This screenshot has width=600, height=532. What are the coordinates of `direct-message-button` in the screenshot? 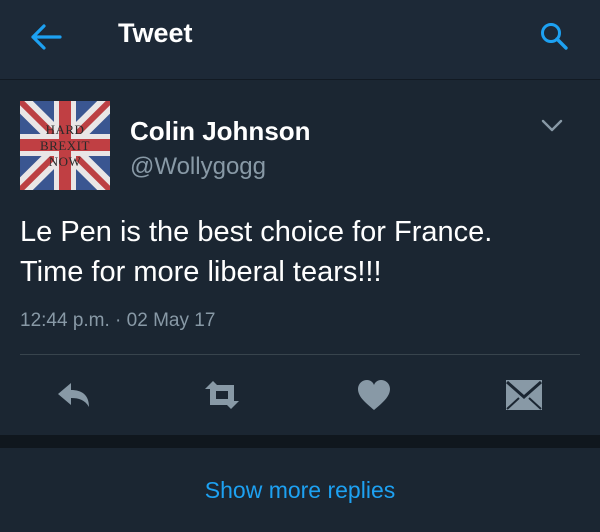 It's located at (524, 395).